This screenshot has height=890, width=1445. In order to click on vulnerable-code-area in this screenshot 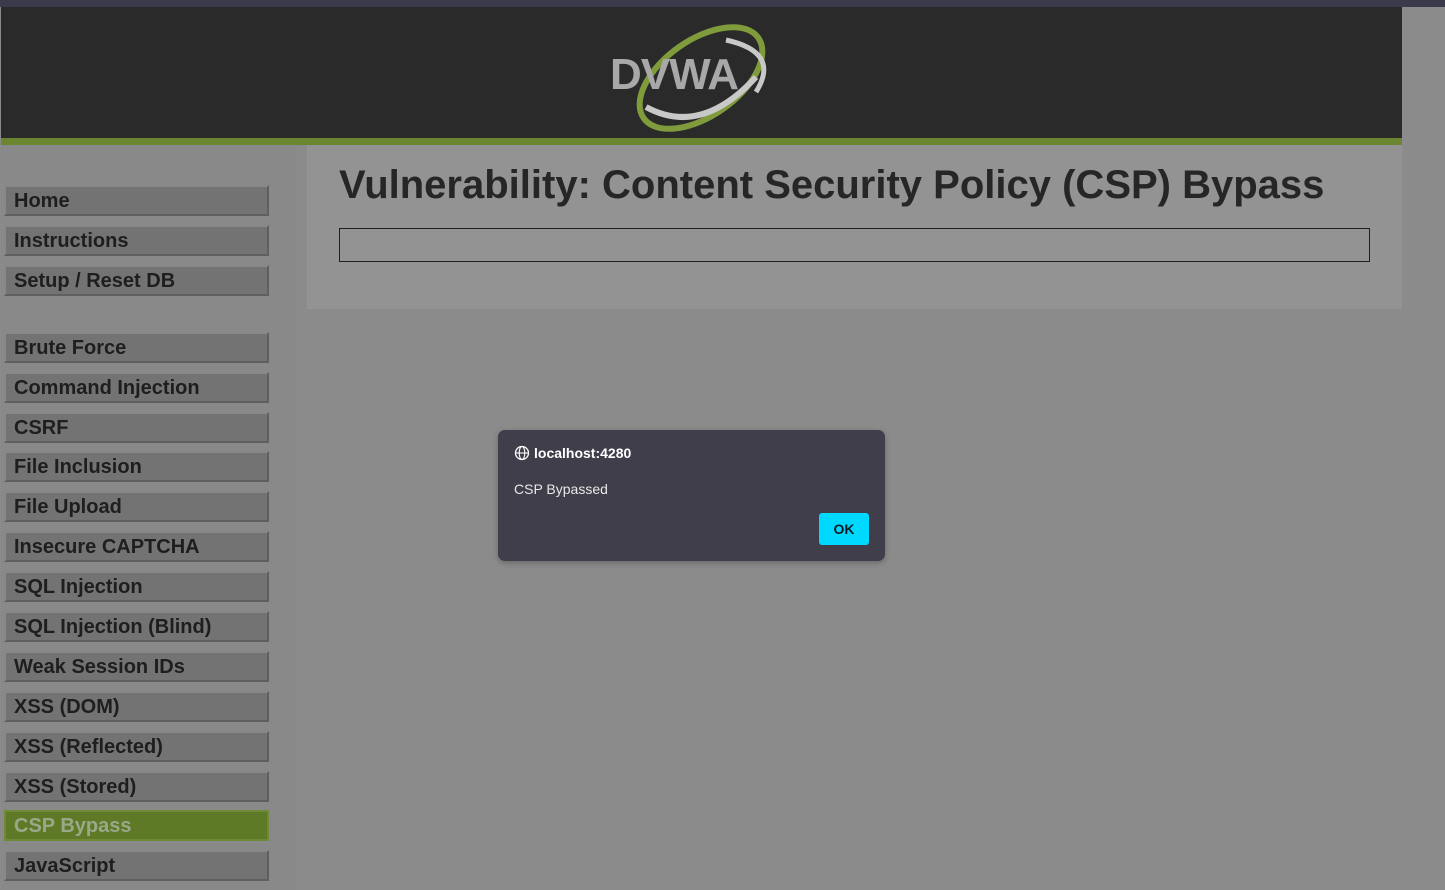, I will do `click(854, 245)`.